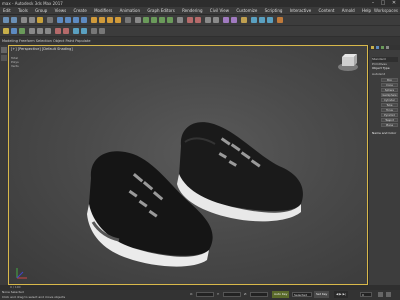  What do you see at coordinates (383, 3) in the screenshot?
I see `maximize-button: □` at bounding box center [383, 3].